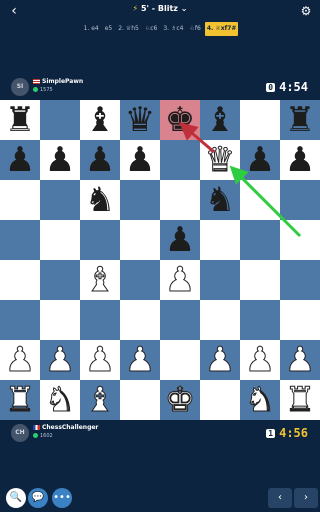 The width and height of the screenshot is (320, 512). Describe the element at coordinates (160, 498) in the screenshot. I see `bottom-bar: 🔍 💬 ••• ‹ ›` at that location.